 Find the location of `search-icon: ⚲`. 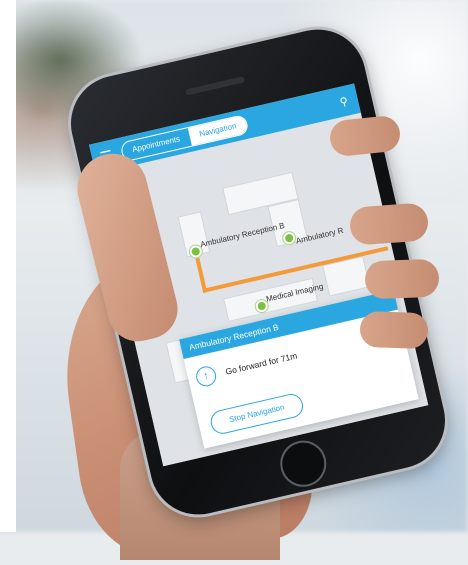

search-icon: ⚲ is located at coordinates (344, 101).